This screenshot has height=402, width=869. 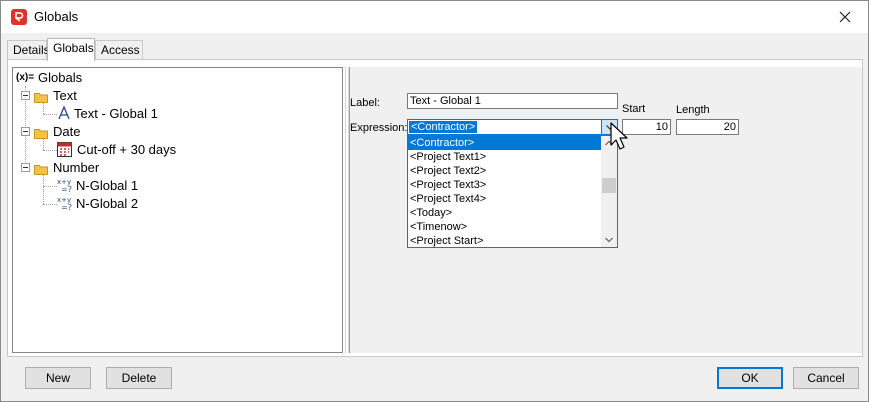 What do you see at coordinates (634, 109) in the screenshot?
I see `start-caption: Start` at bounding box center [634, 109].